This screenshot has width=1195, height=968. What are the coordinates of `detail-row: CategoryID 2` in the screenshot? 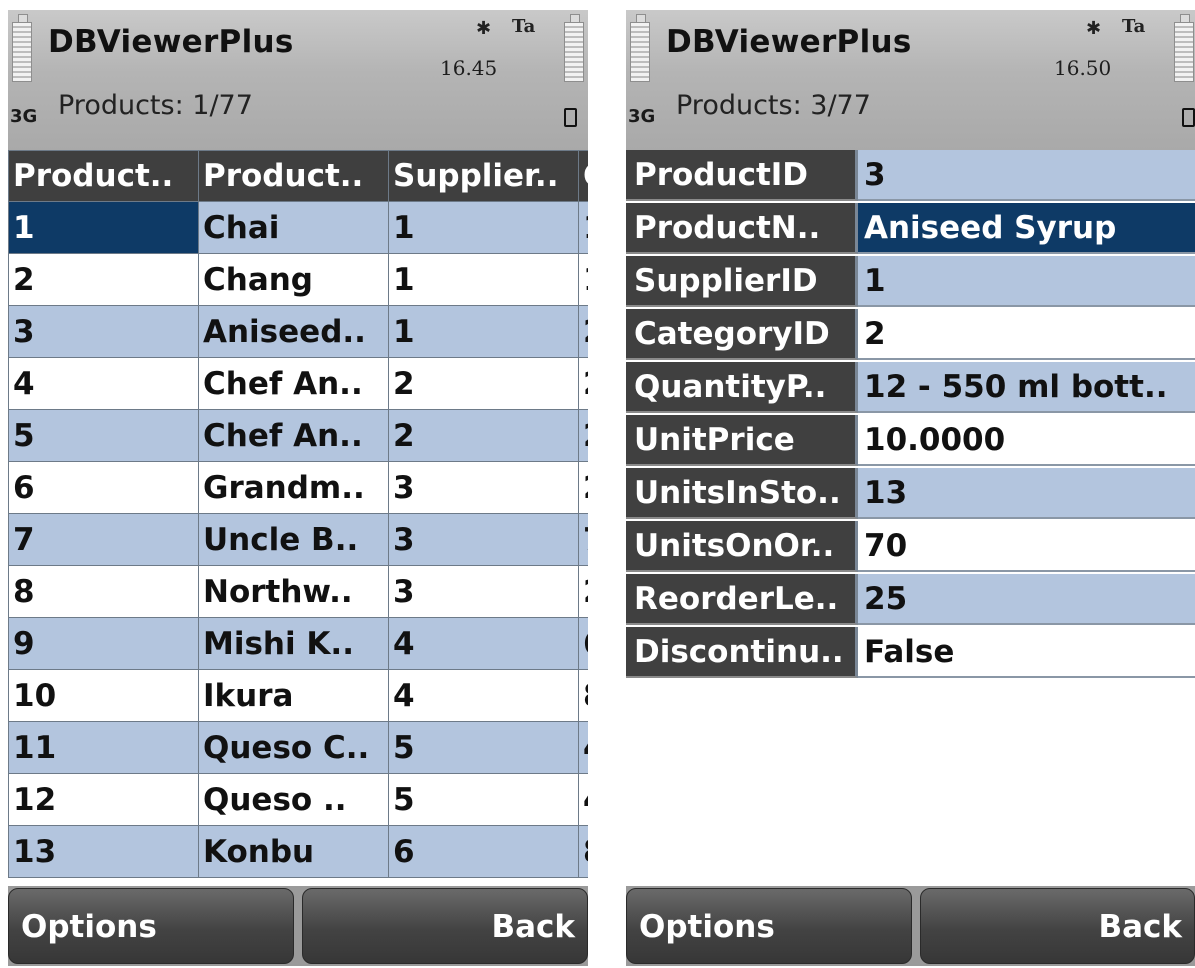 It's located at (910, 334).